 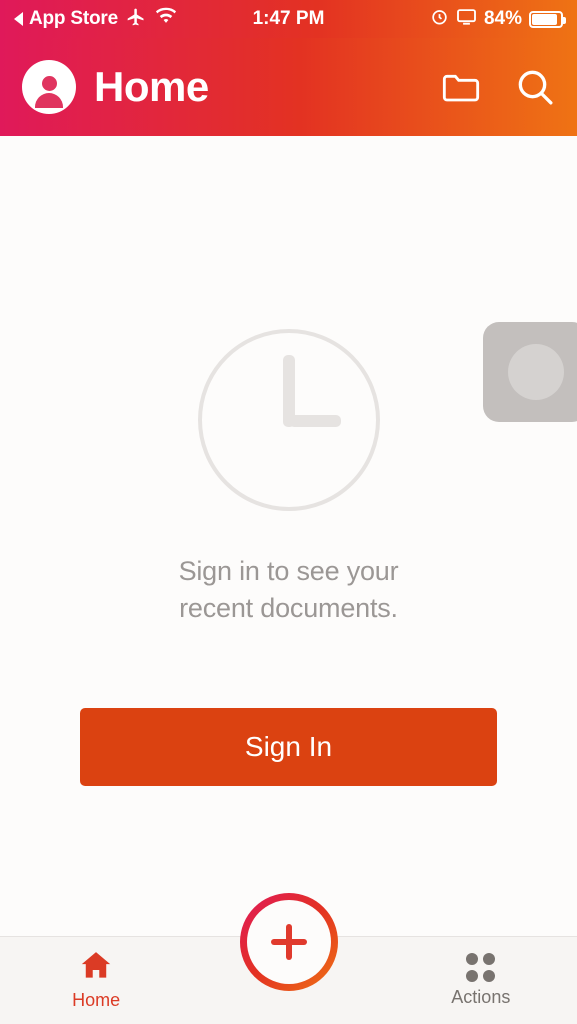 I want to click on wifi-icon, so click(x=166, y=19).